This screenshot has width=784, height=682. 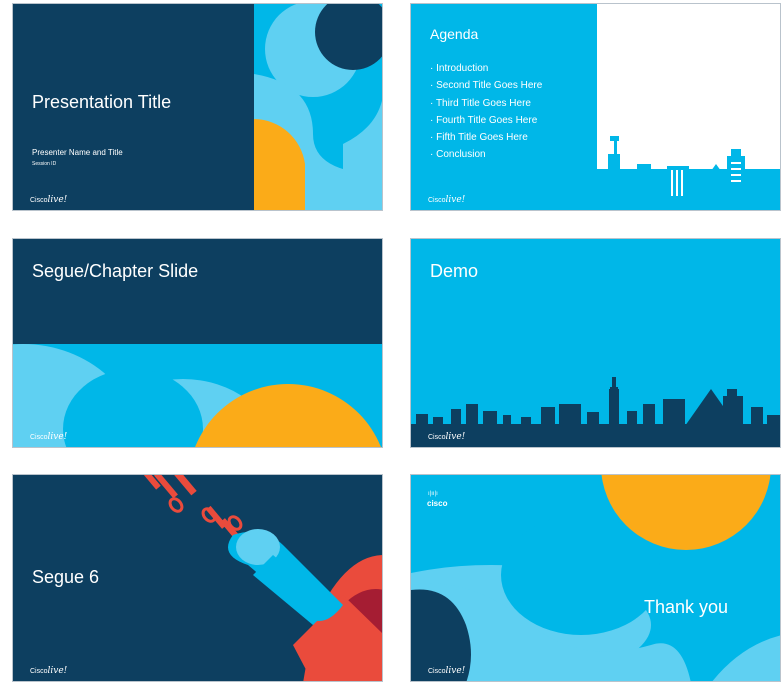 I want to click on thank-you-title: Thank you, so click(x=686, y=607).